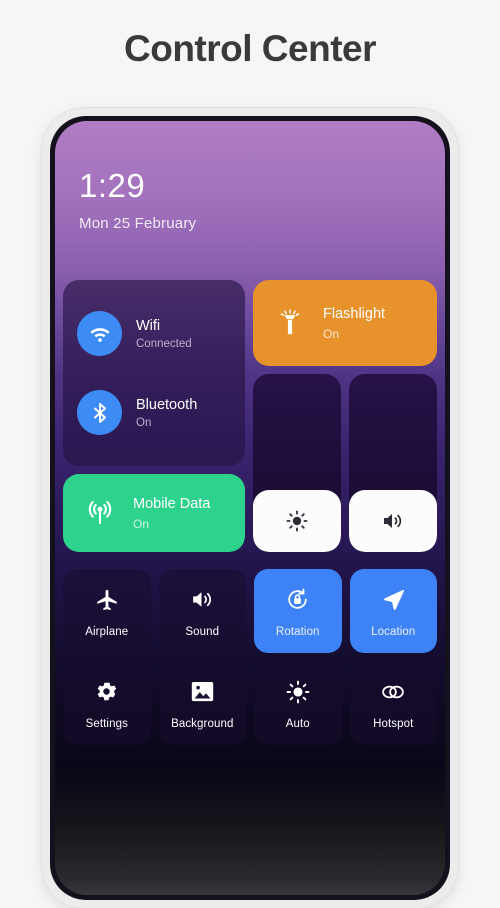  What do you see at coordinates (354, 314) in the screenshot?
I see `flashlight-title: Flashlight` at bounding box center [354, 314].